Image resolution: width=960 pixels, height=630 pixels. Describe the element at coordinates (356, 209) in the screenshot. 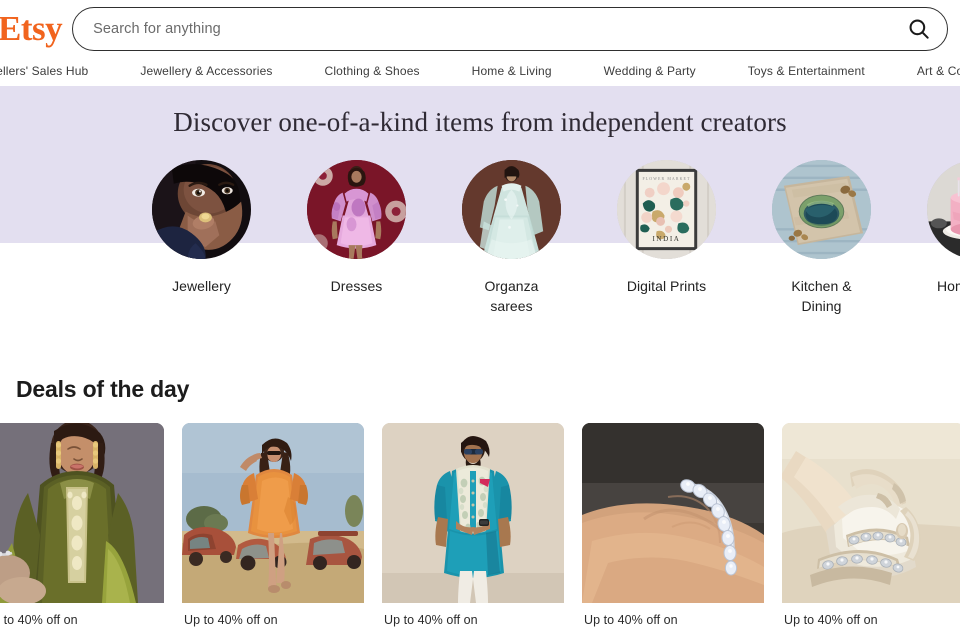

I see `category-image-dresses` at that location.